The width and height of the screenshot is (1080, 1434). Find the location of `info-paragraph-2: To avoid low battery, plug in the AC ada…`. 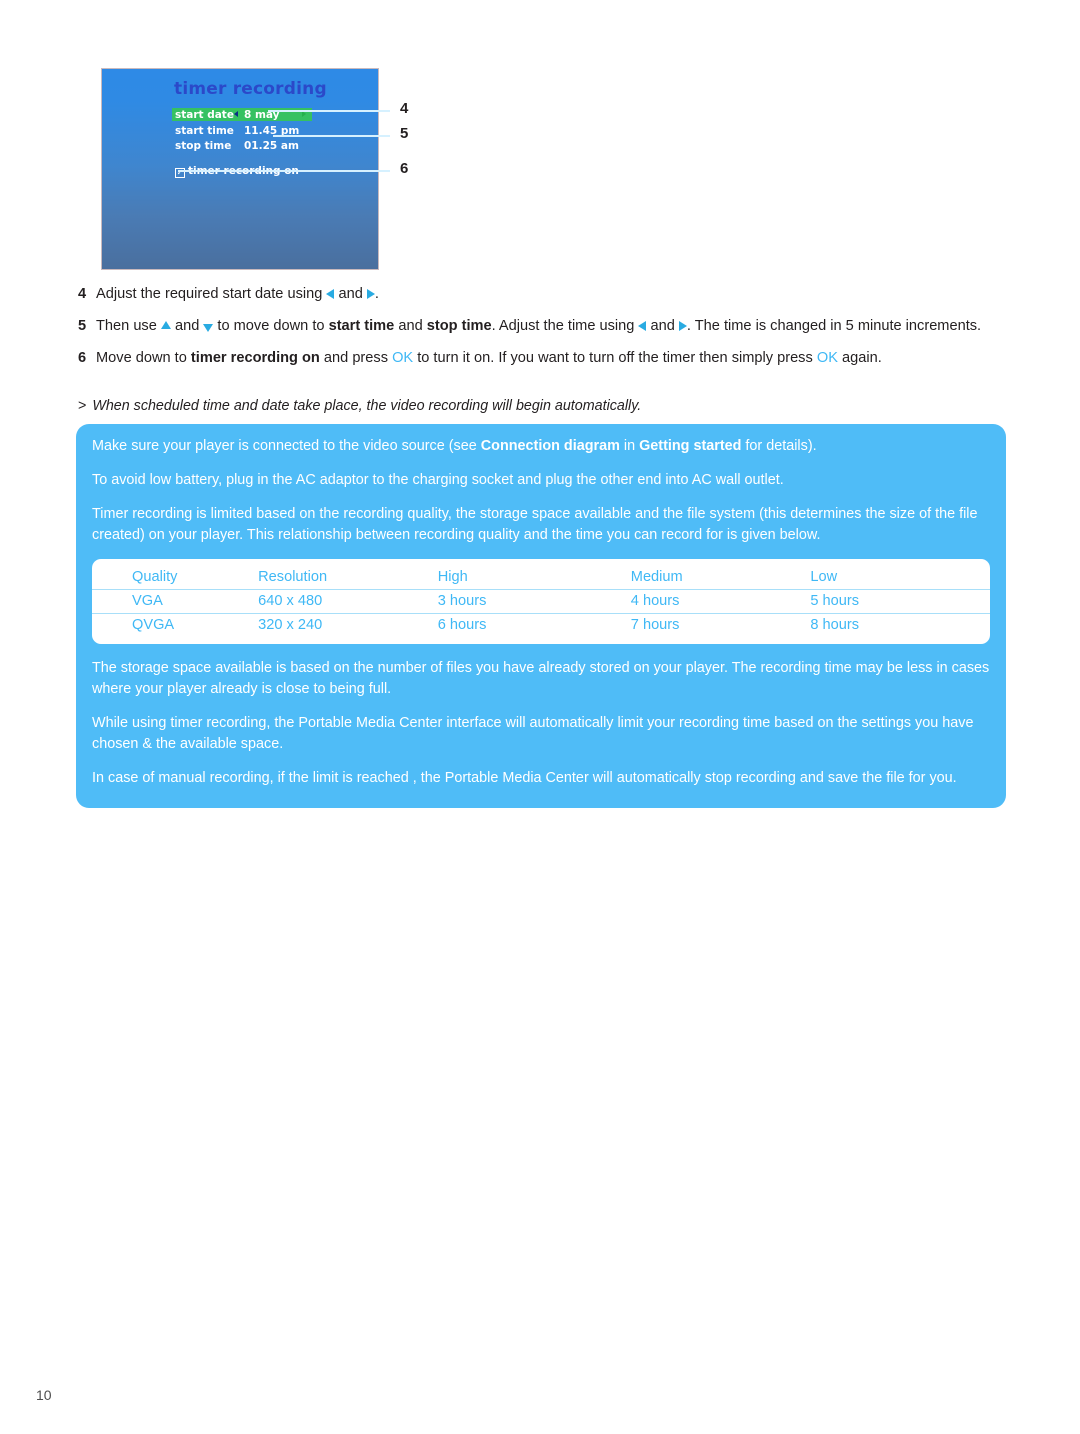

info-paragraph-2: To avoid low battery, plug in the AC ada… is located at coordinates (438, 480).